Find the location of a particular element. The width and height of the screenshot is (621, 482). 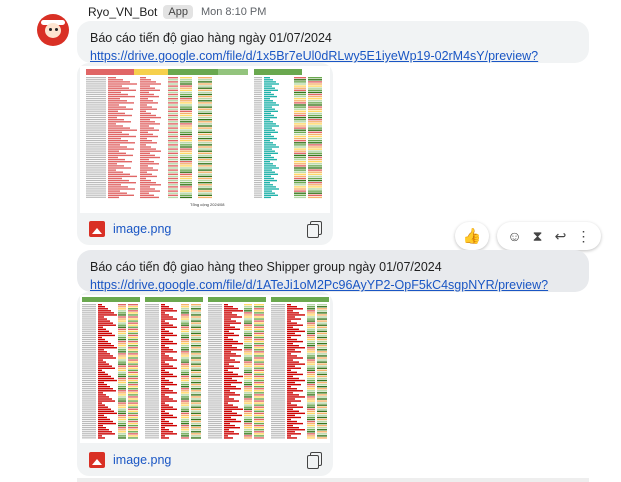

hourglass-icon: ⧗ is located at coordinates (538, 236).